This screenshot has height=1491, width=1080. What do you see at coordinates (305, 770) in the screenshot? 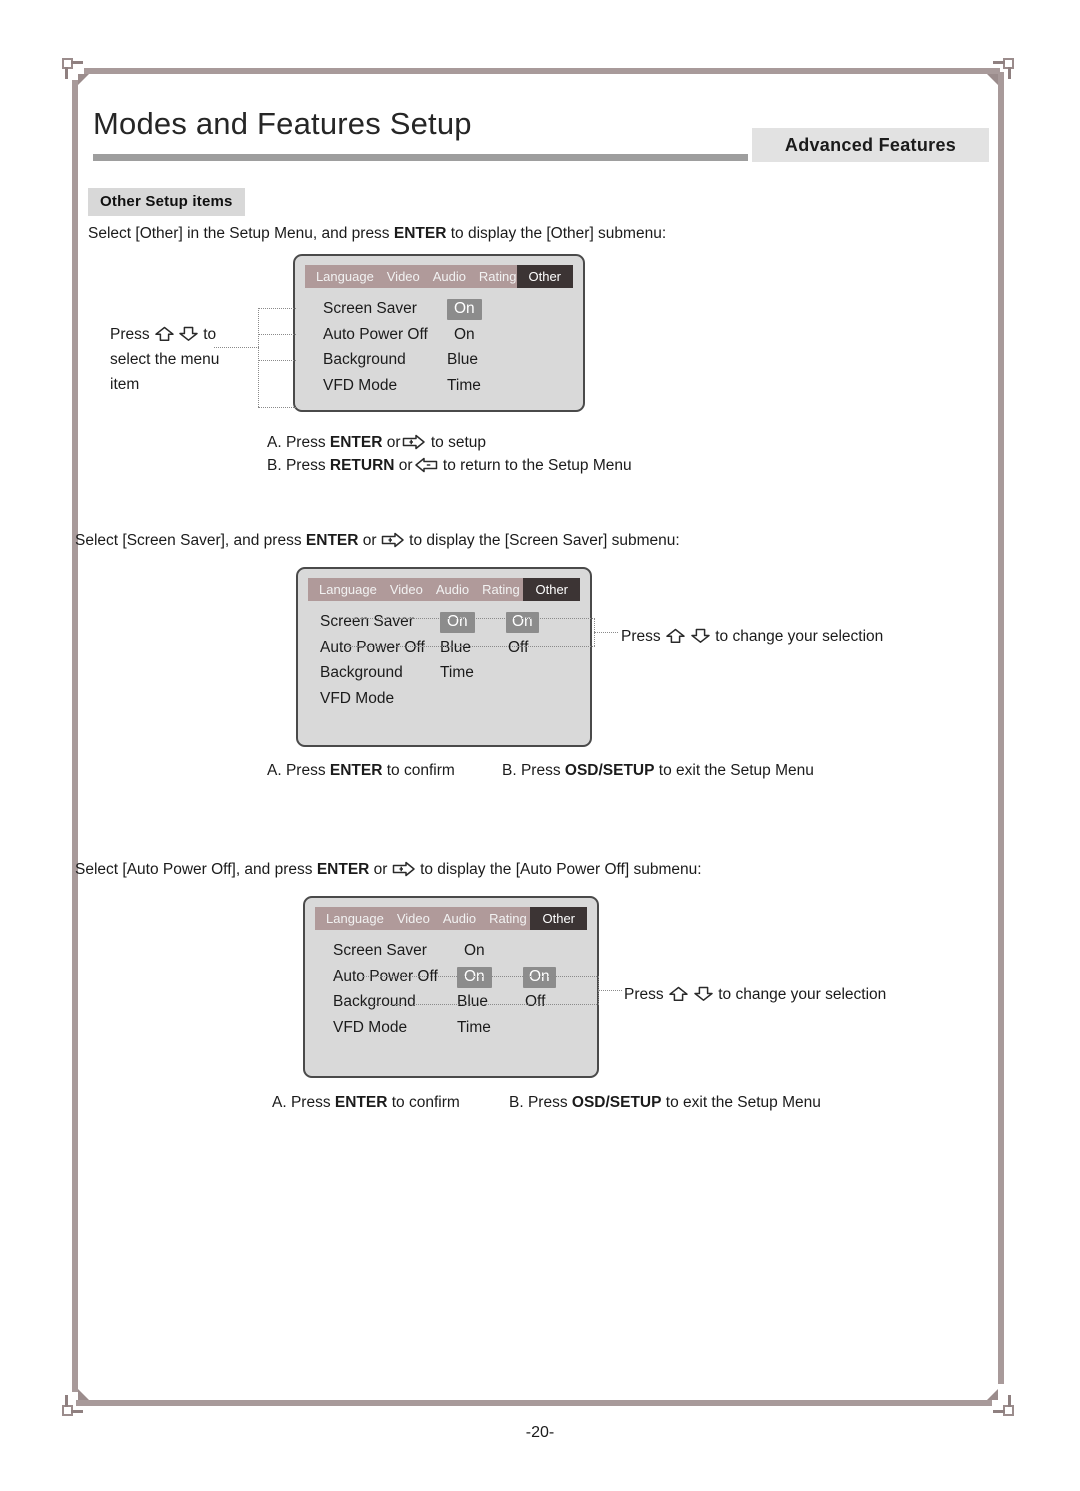
I see `note-b2a-pre: Press` at bounding box center [305, 770].